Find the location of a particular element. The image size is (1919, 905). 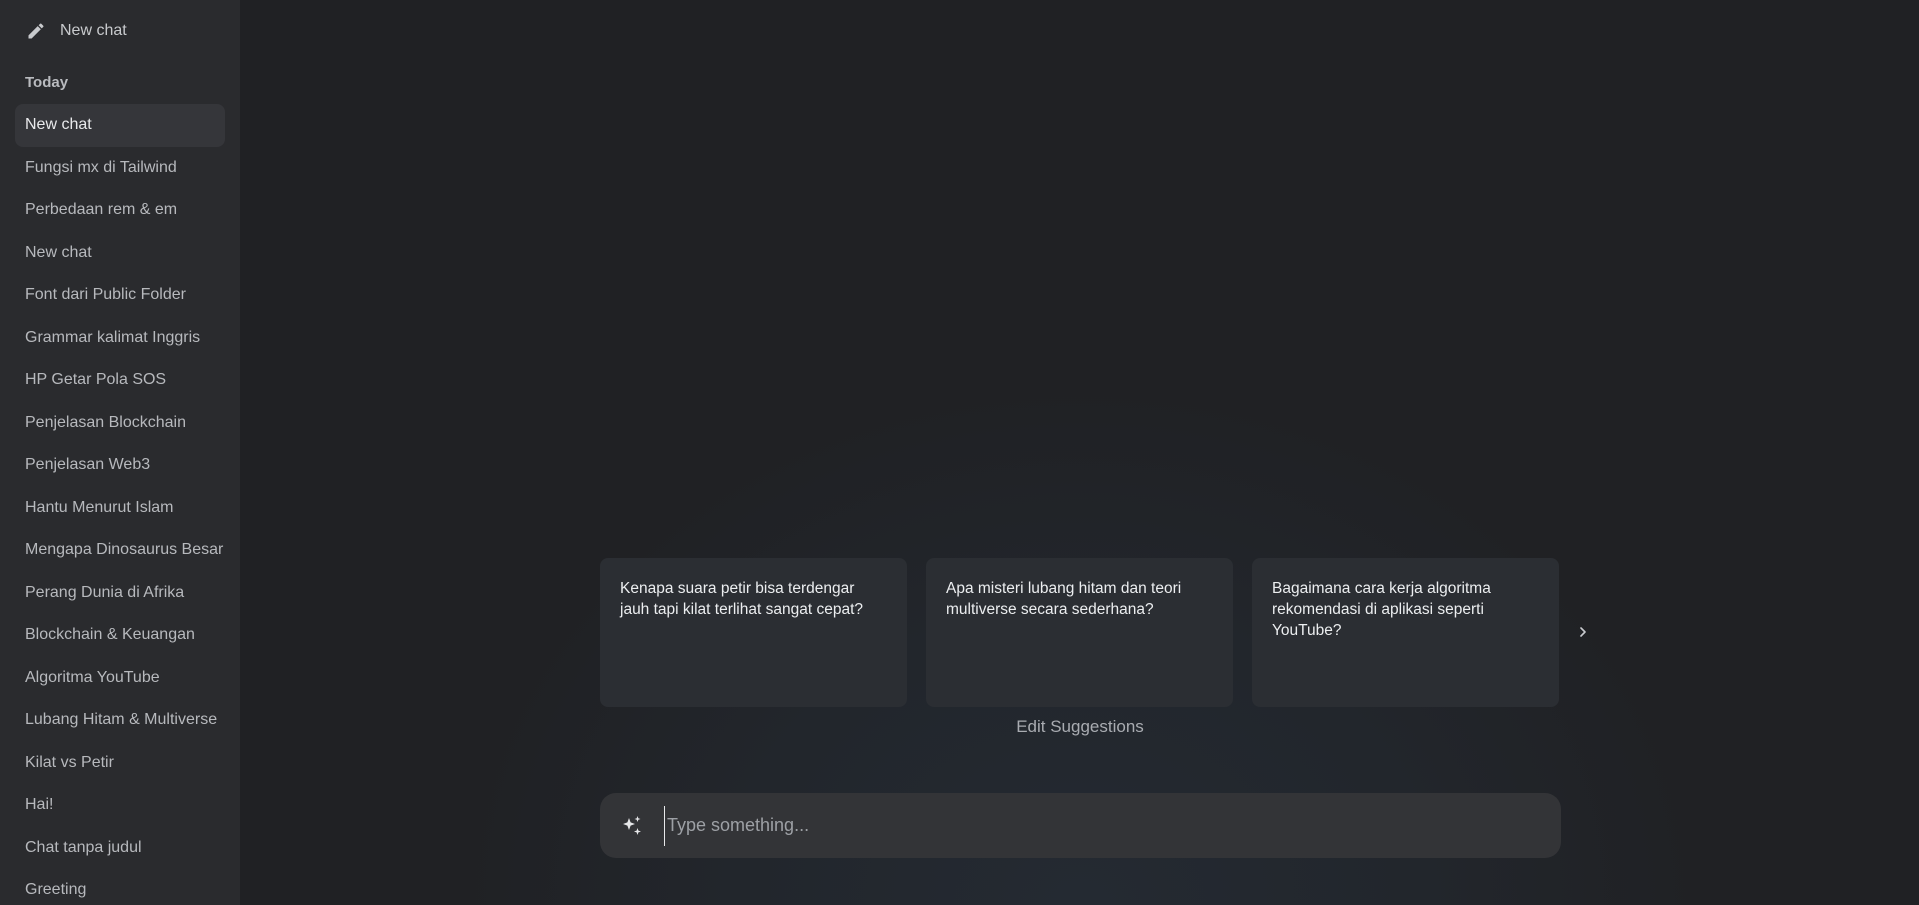

sidebar-chat-item: Penjelasan Web3 is located at coordinates (120, 465).